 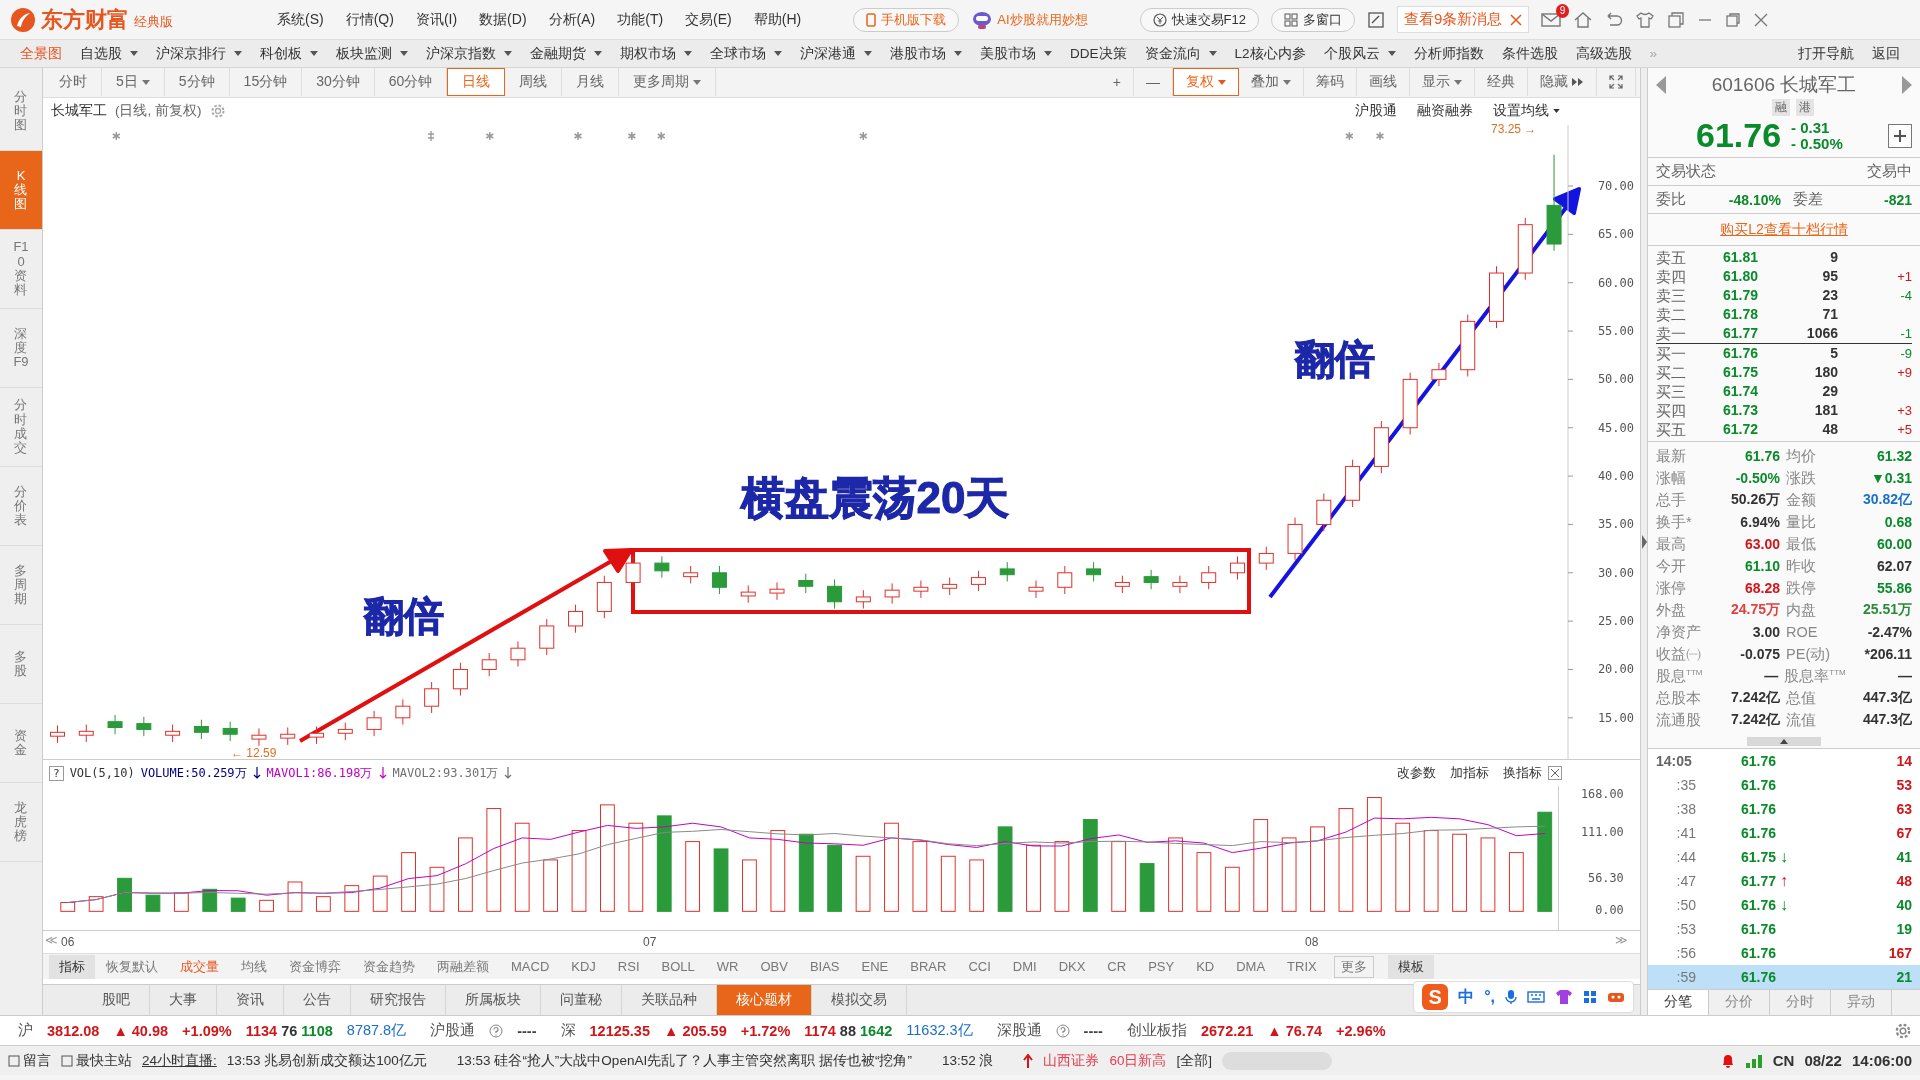 I want to click on news-ticker-item: 13:53 硅谷“抢人”大战中OpenAI先乱了？人事主管突然离职 据传也被“挖角”, so click(x=684, y=1060).